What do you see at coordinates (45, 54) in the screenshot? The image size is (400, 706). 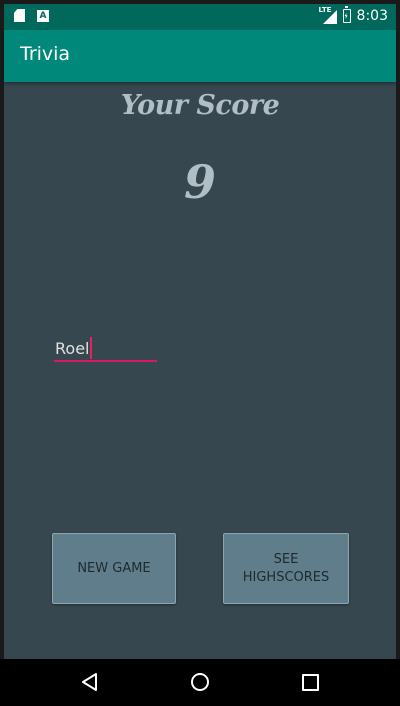 I see `app-title: Trivia` at bounding box center [45, 54].